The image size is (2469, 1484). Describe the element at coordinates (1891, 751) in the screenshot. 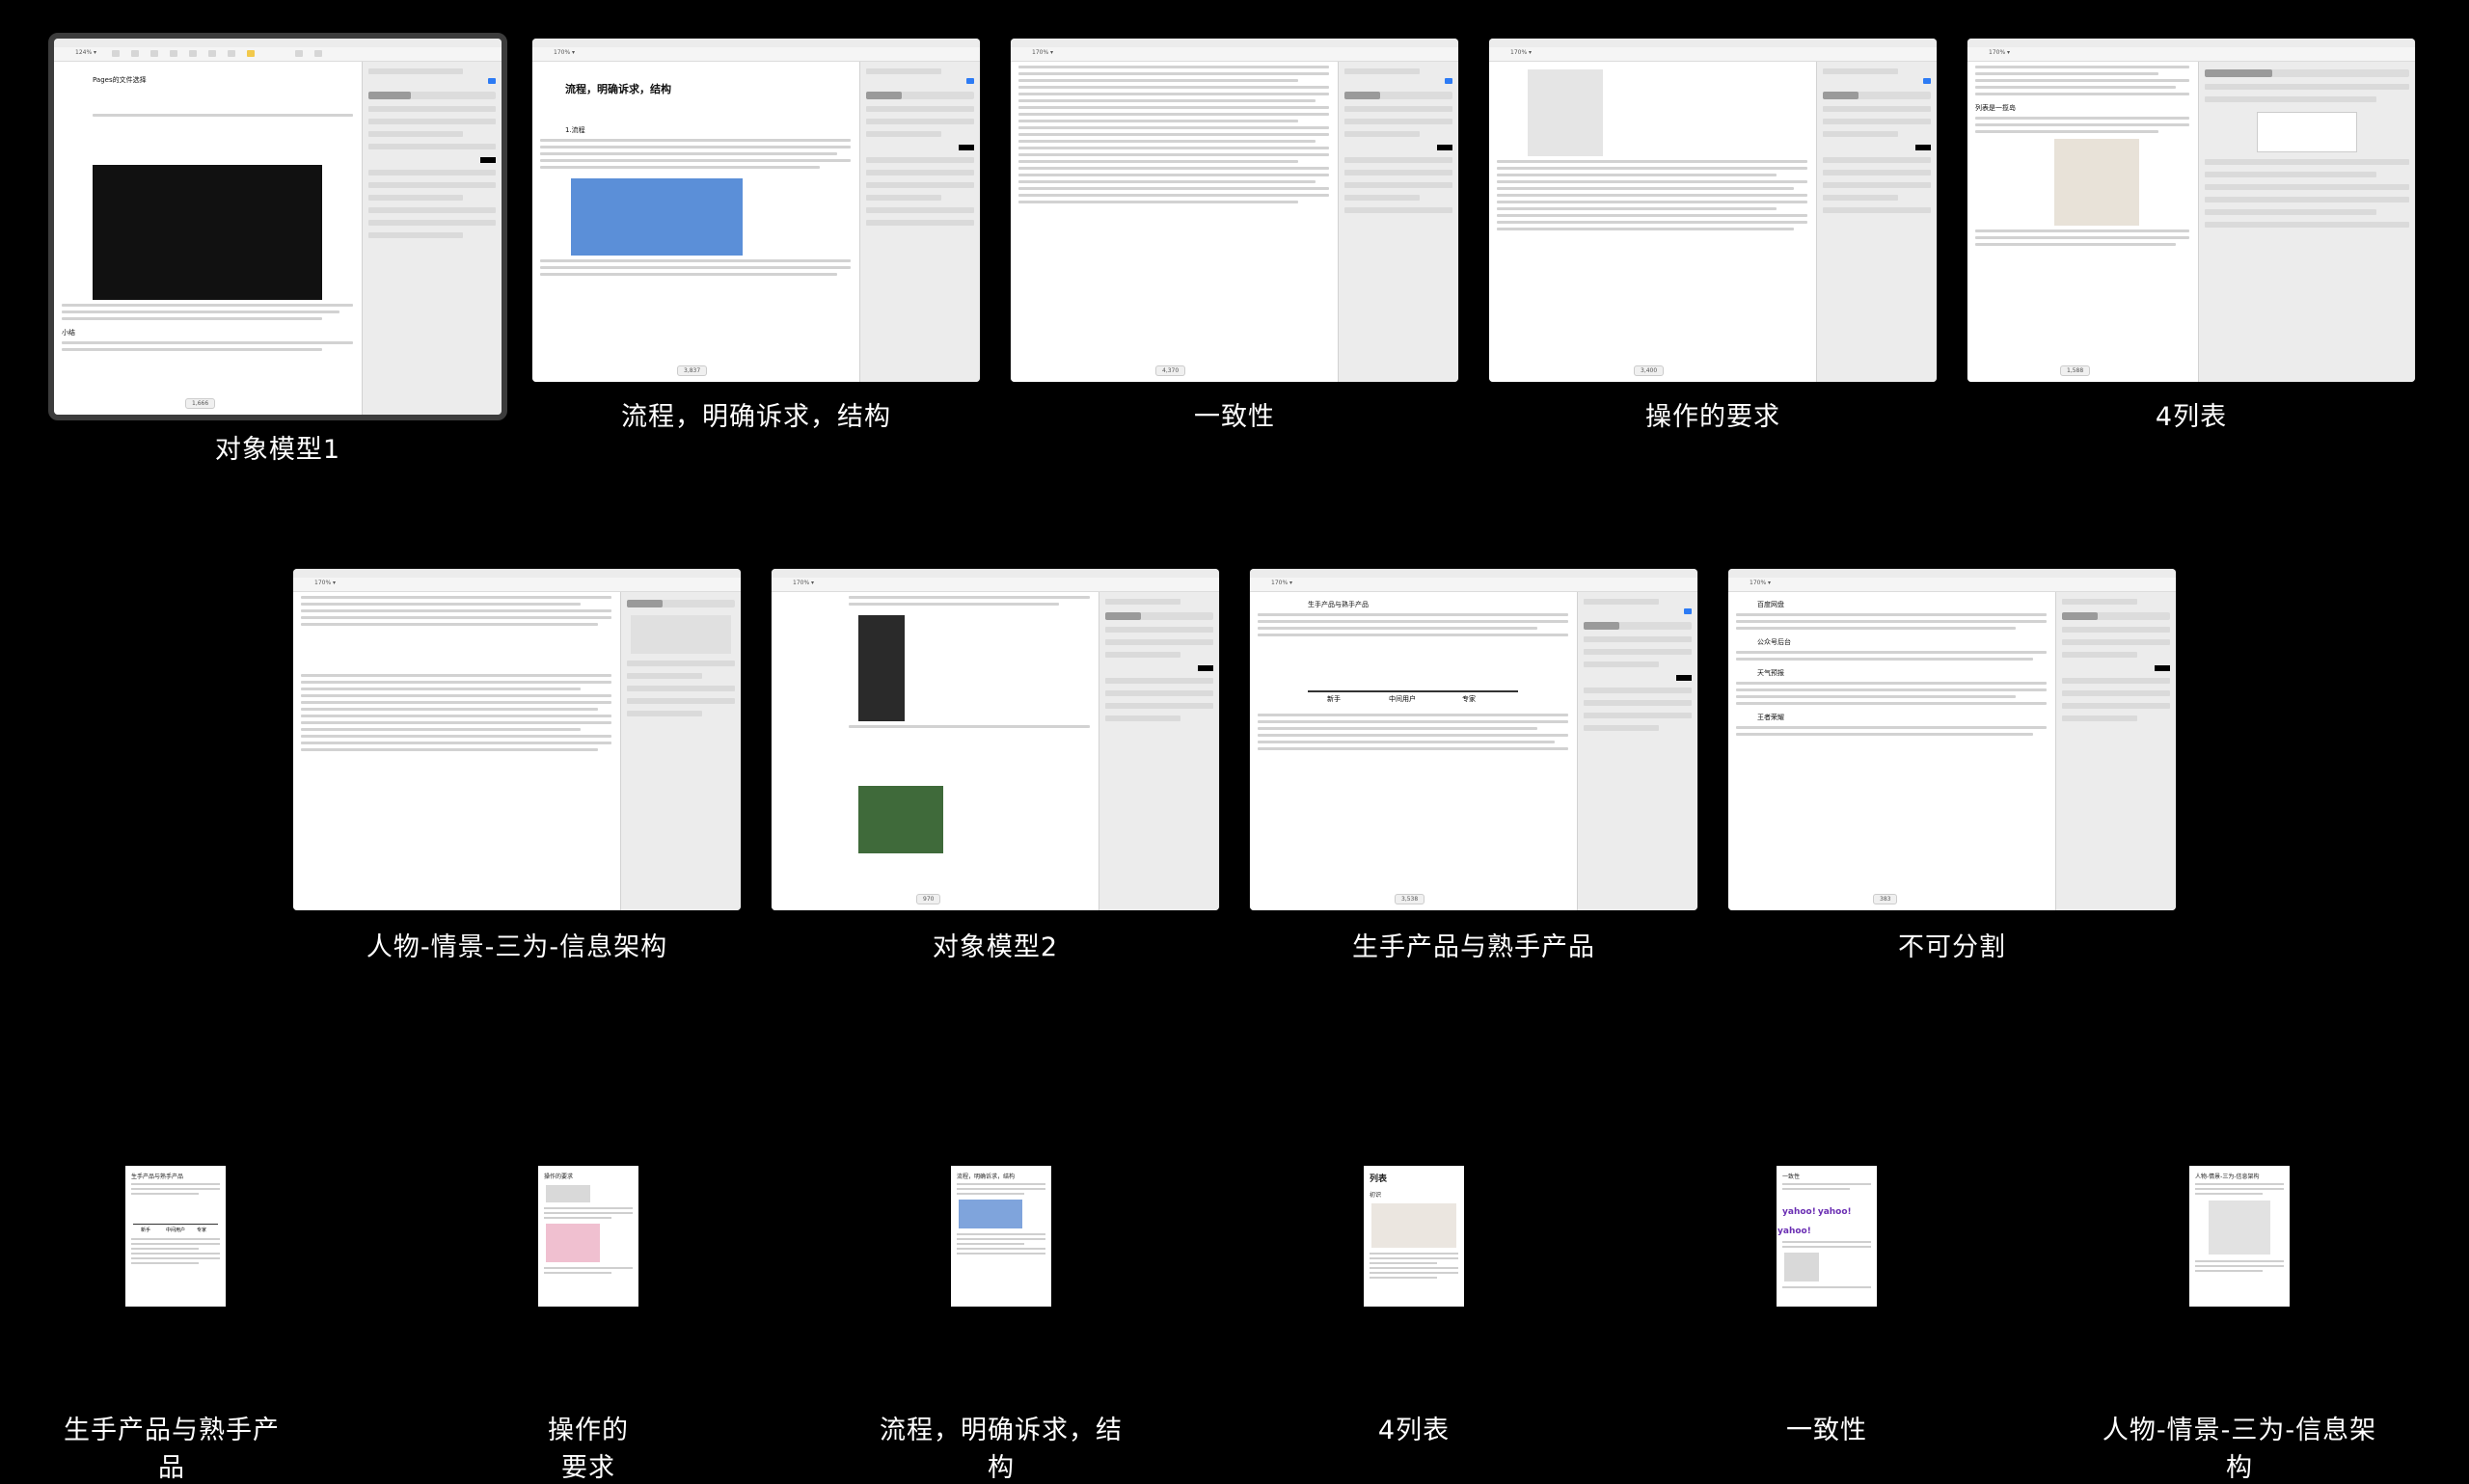

I see `document-canvas: 百度网盘 公众号后台 天气预报 王者荣耀` at that location.